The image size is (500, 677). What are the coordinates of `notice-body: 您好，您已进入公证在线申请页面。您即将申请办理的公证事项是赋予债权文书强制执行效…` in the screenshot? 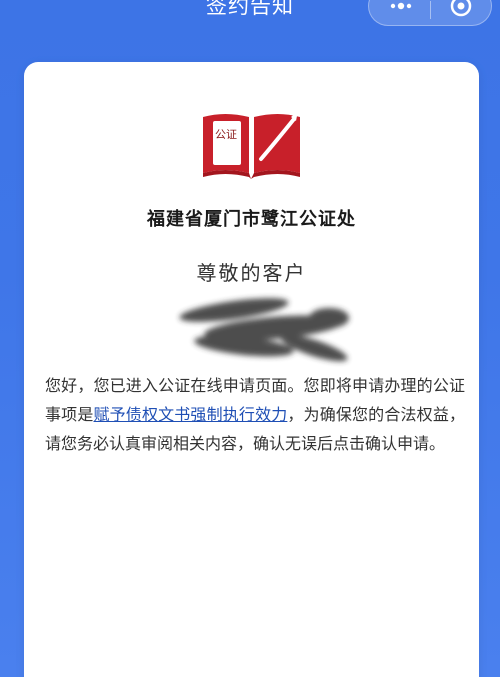 It's located at (255, 414).